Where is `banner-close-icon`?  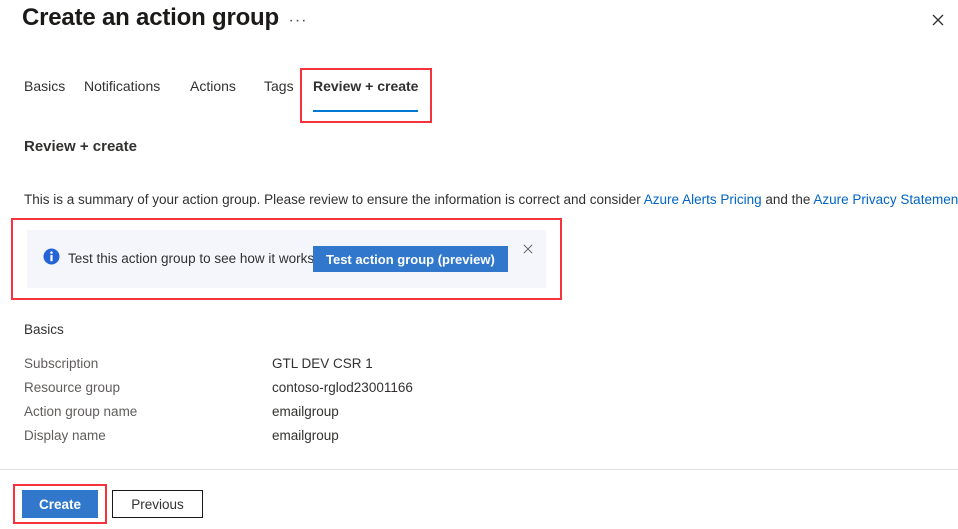
banner-close-icon is located at coordinates (528, 249).